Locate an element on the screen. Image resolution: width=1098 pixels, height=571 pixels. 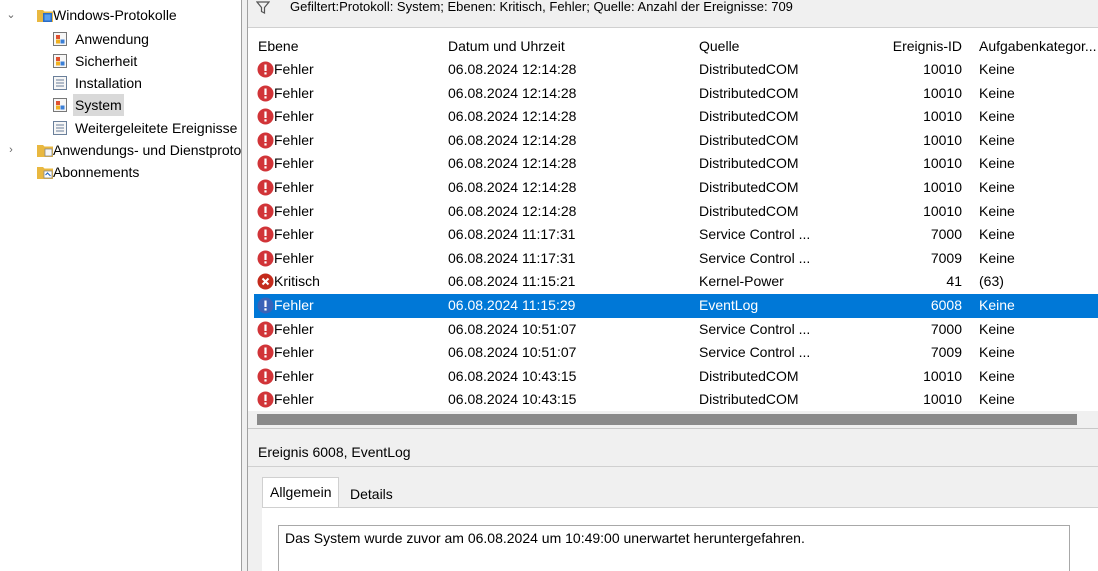
tab-details: Details is located at coordinates (371, 494).